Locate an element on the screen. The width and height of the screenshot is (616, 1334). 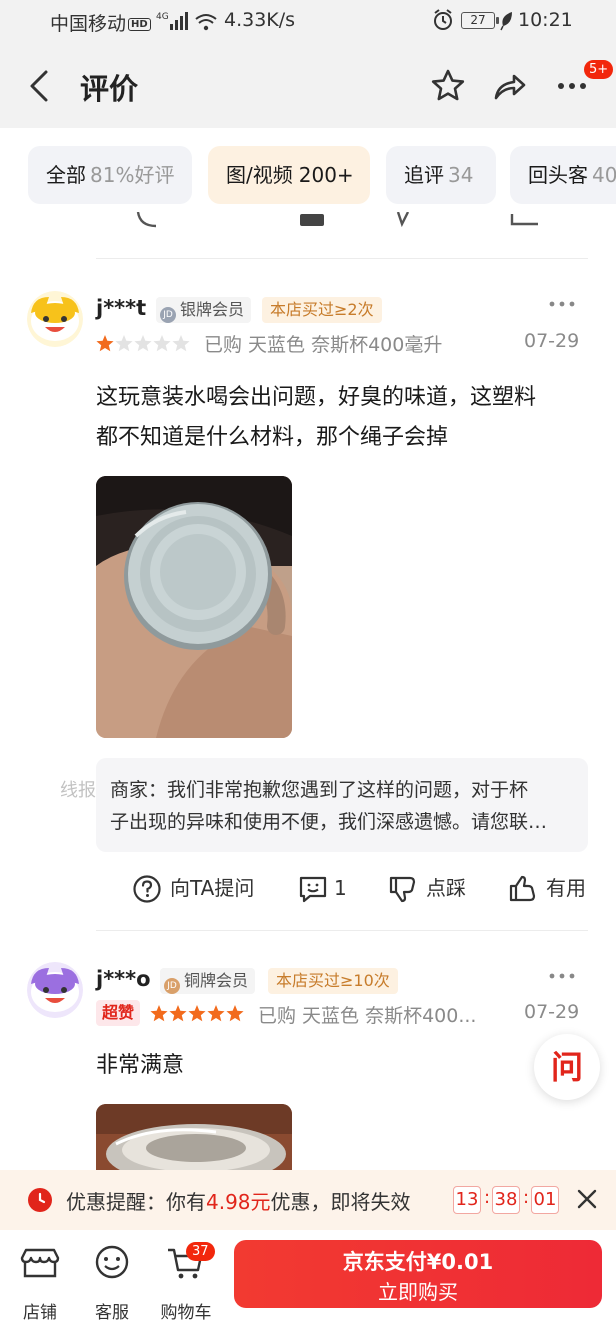
thumbs-up-icon is located at coordinates (522, 888).